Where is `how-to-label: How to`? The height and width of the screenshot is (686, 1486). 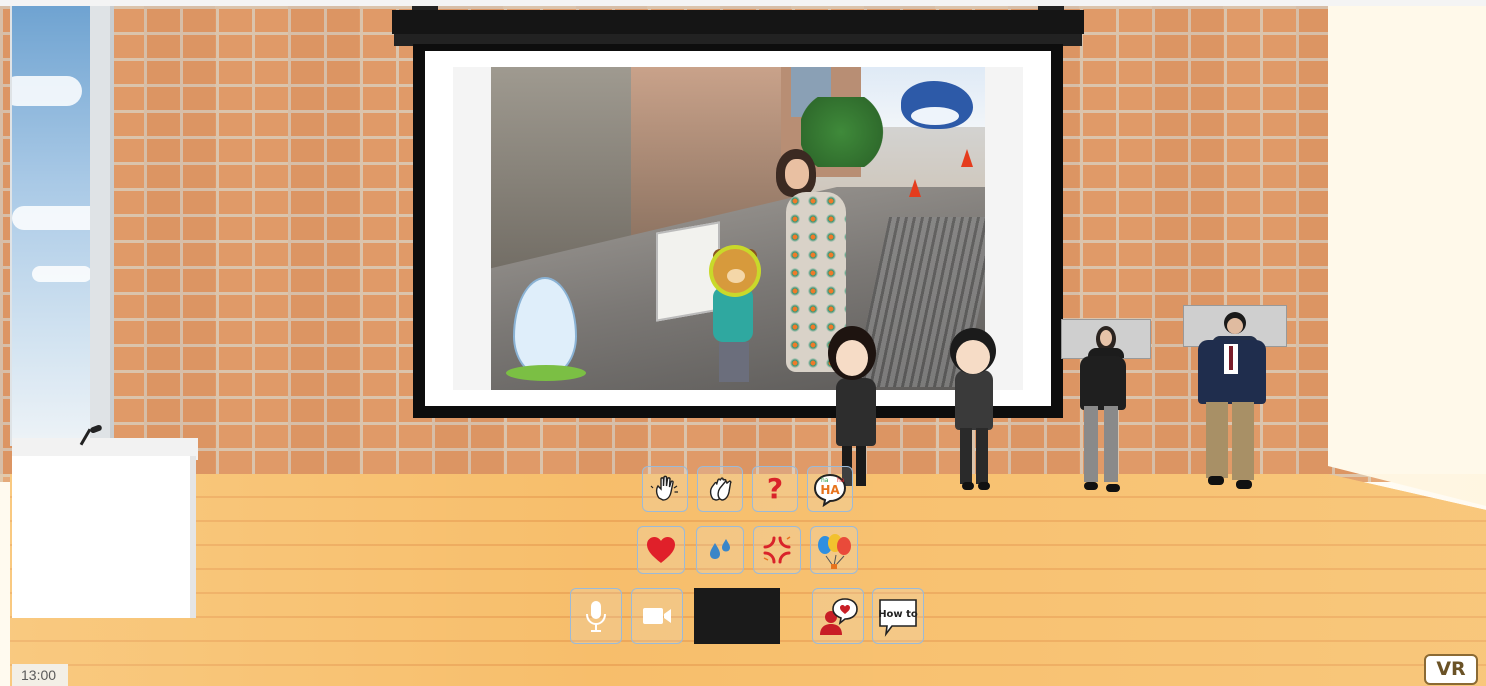
how-to-label: How to is located at coordinates (898, 614).